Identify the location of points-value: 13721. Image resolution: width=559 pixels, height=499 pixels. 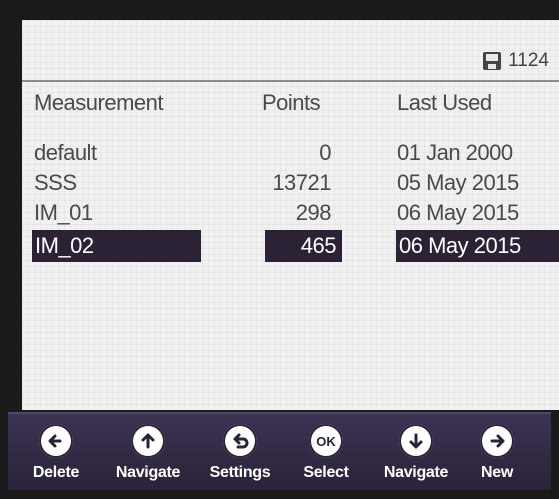
(301, 182).